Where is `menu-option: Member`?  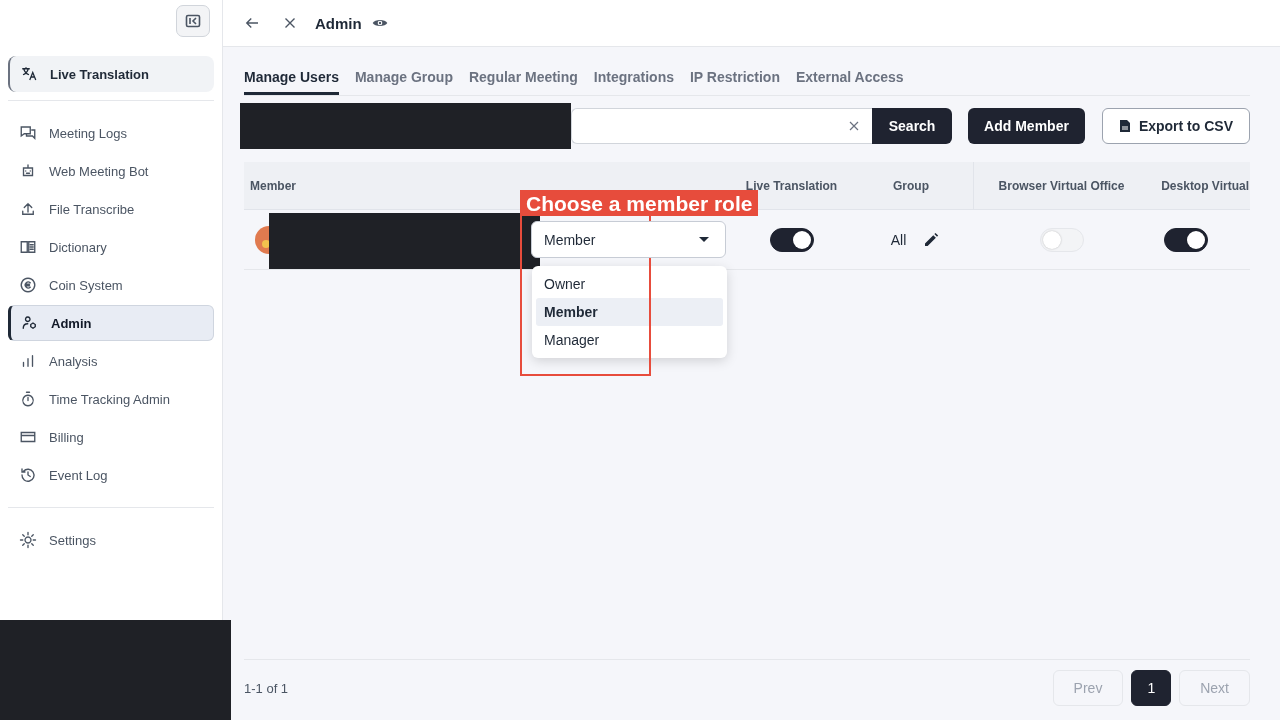 menu-option: Member is located at coordinates (629, 312).